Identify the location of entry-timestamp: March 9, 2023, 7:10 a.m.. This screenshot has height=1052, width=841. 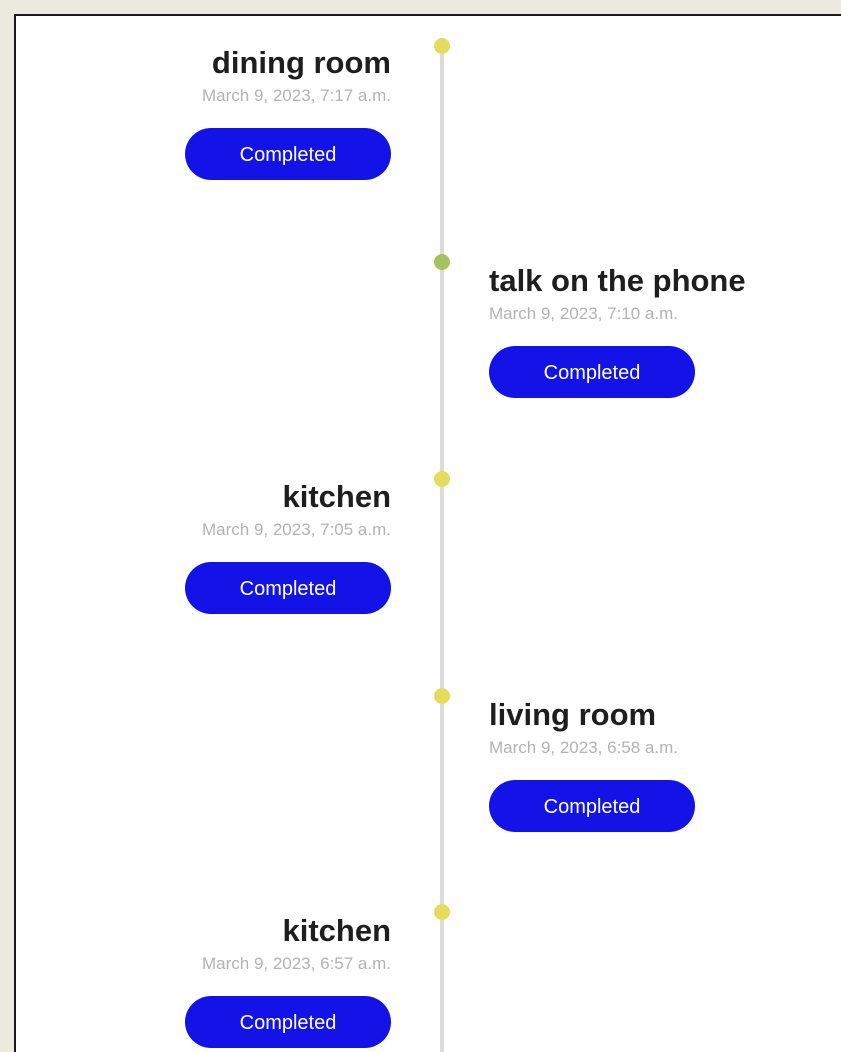
(583, 313).